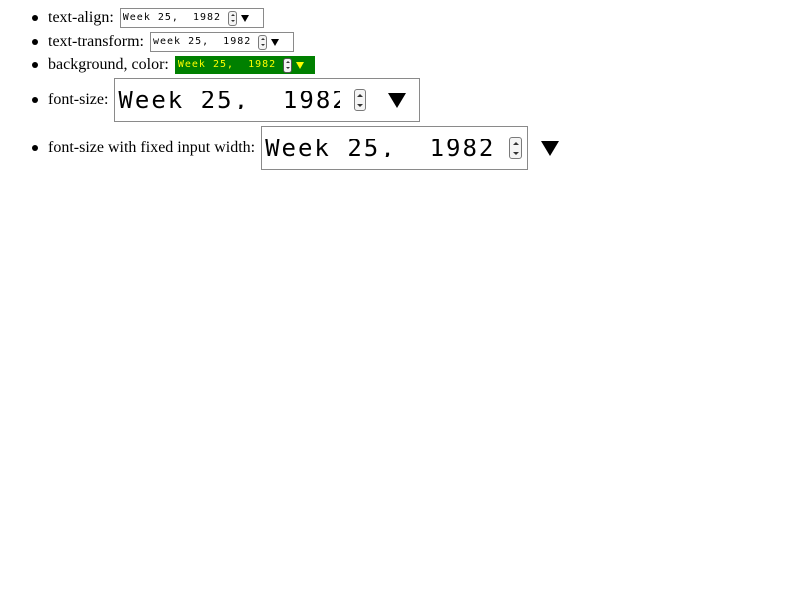  I want to click on row-label: font-size:, so click(78, 99).